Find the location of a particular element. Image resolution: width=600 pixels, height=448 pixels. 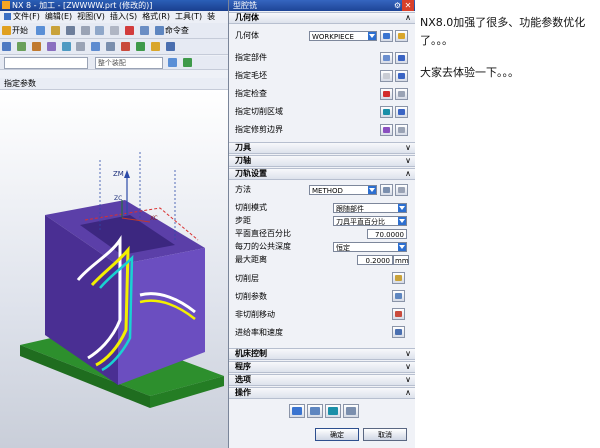

replay-button is located at coordinates (315, 411).